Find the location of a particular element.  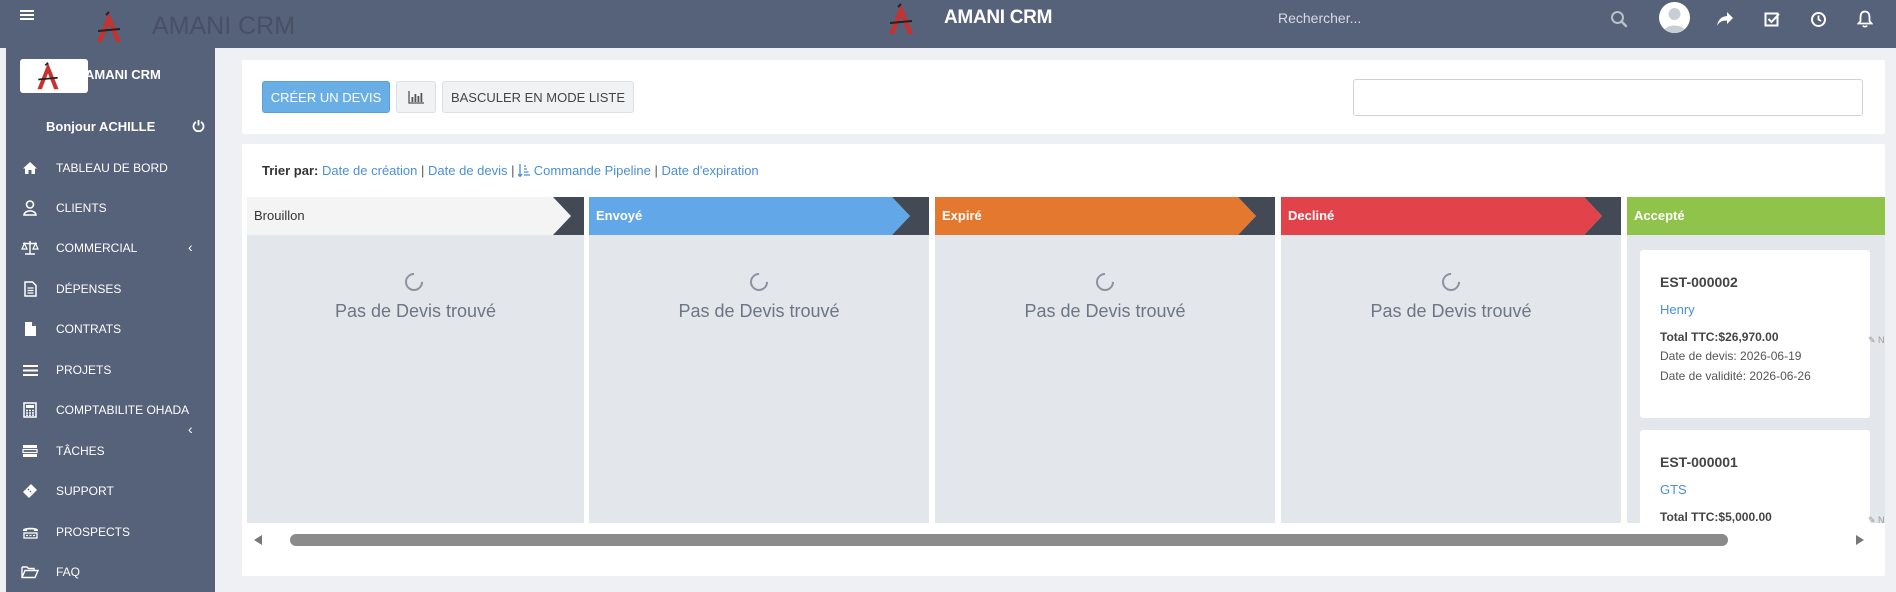

kanban-column-expire: Expiré Pas de Devis trouvé is located at coordinates (1105, 360).